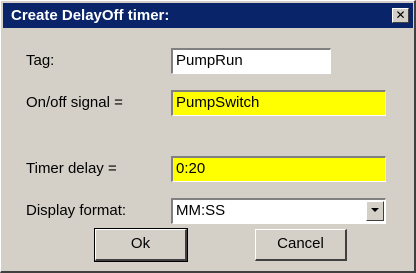 The image size is (416, 273). Describe the element at coordinates (278, 169) in the screenshot. I see `timer-delay-input: 0:20` at that location.